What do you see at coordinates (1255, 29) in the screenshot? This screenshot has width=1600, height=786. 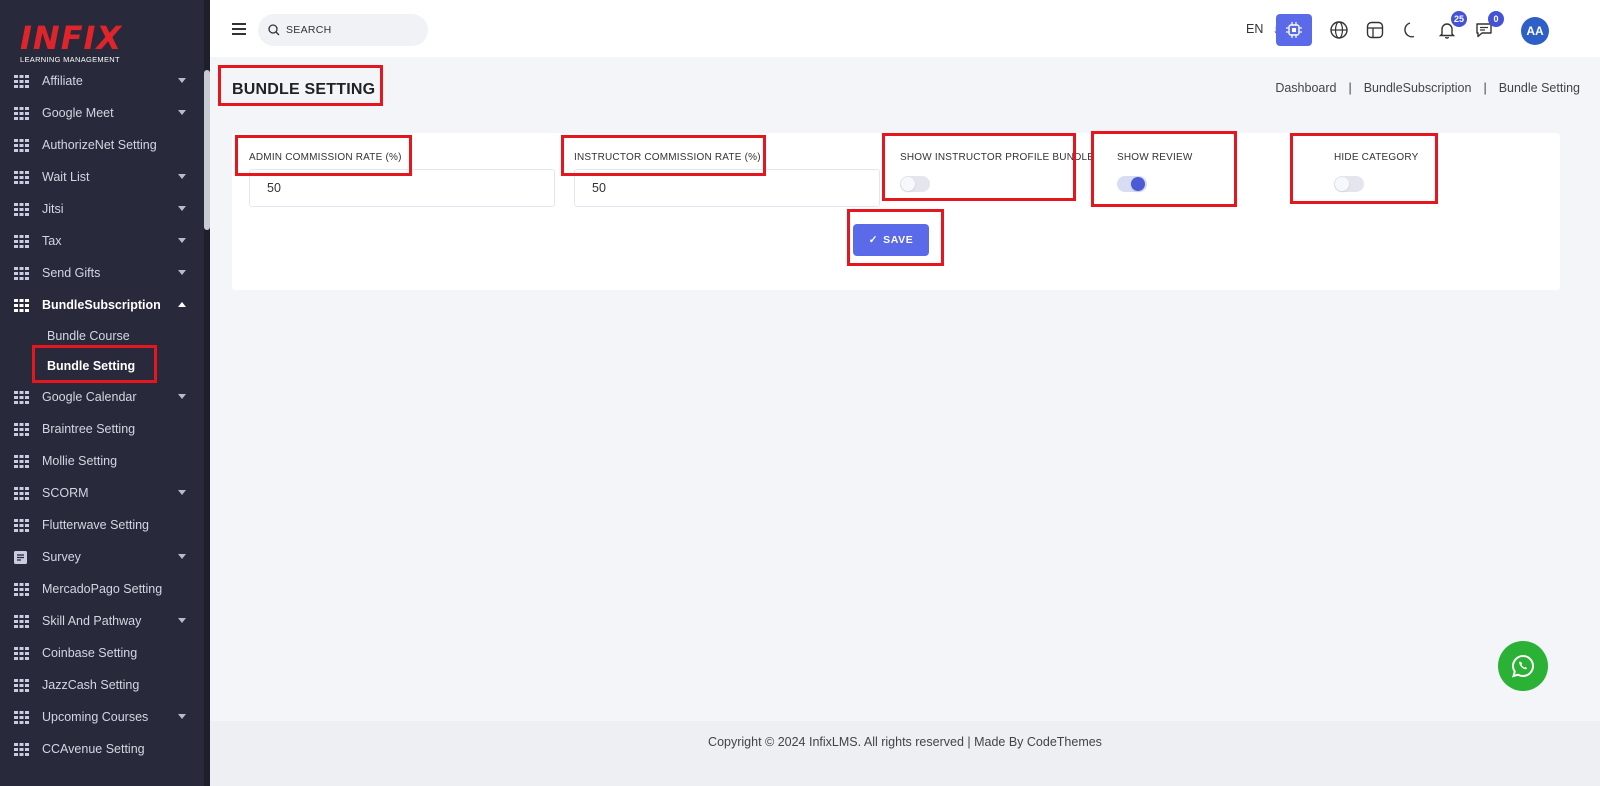 I see `language-code: EN` at bounding box center [1255, 29].